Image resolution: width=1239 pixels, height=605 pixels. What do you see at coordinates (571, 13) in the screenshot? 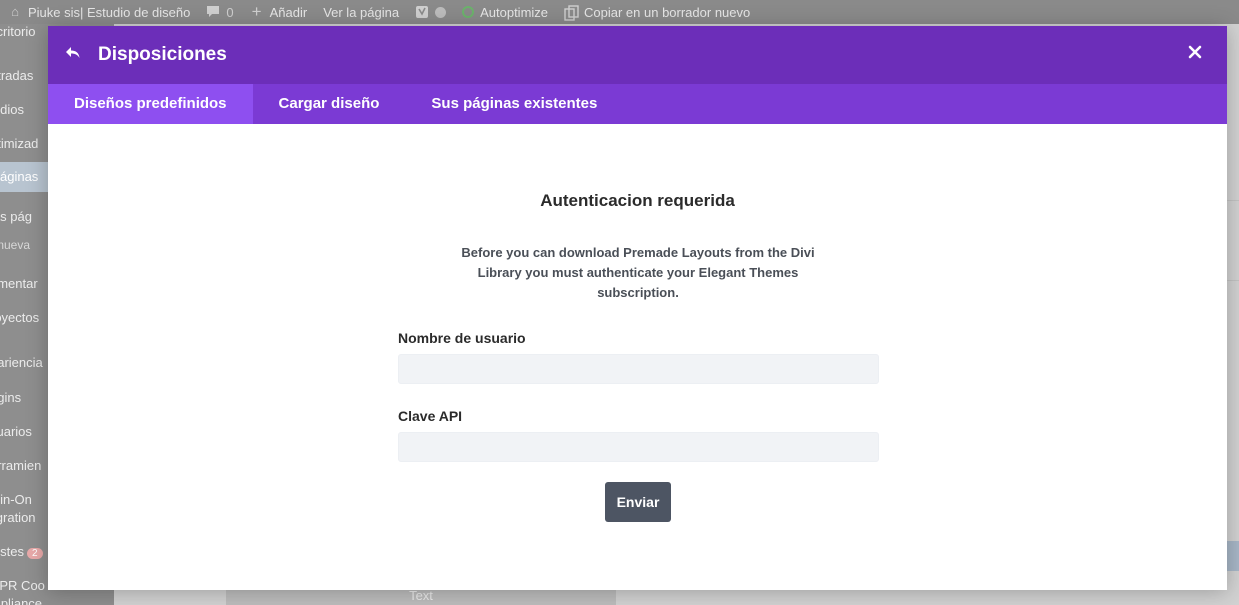
I see `copy-icon` at bounding box center [571, 13].